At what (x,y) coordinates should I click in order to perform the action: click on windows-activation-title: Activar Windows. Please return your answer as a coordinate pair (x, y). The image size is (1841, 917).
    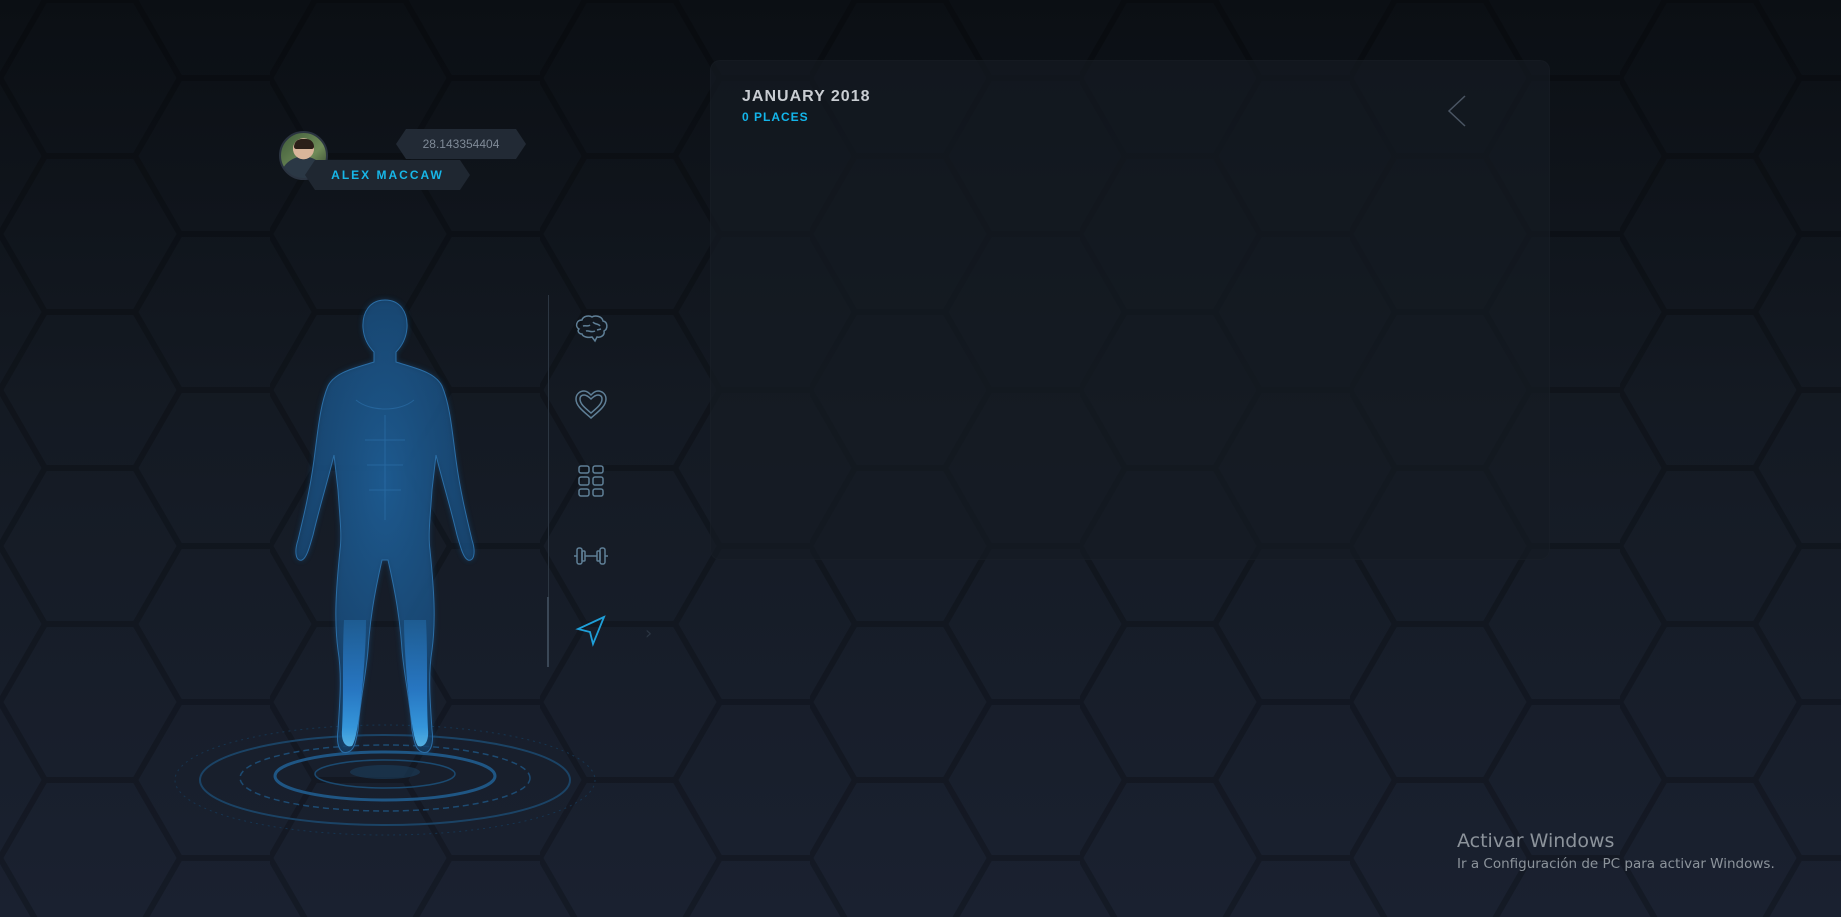
    Looking at the image, I should click on (1536, 841).